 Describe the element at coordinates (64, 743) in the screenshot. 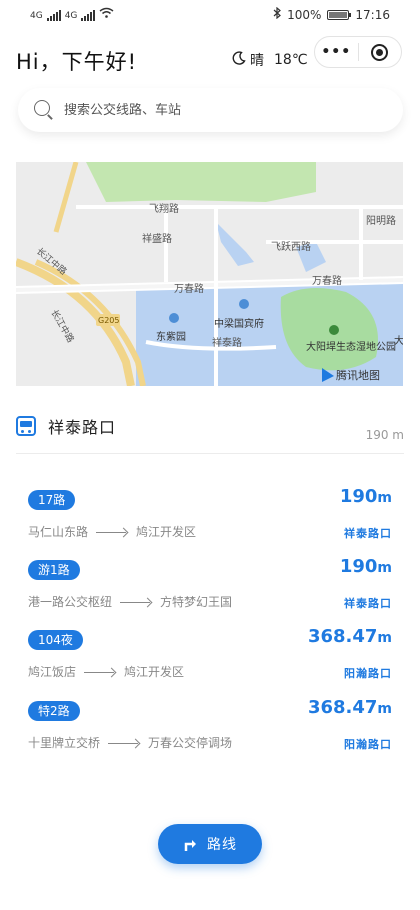

I see `route-origin: 十里牌立交桥` at that location.